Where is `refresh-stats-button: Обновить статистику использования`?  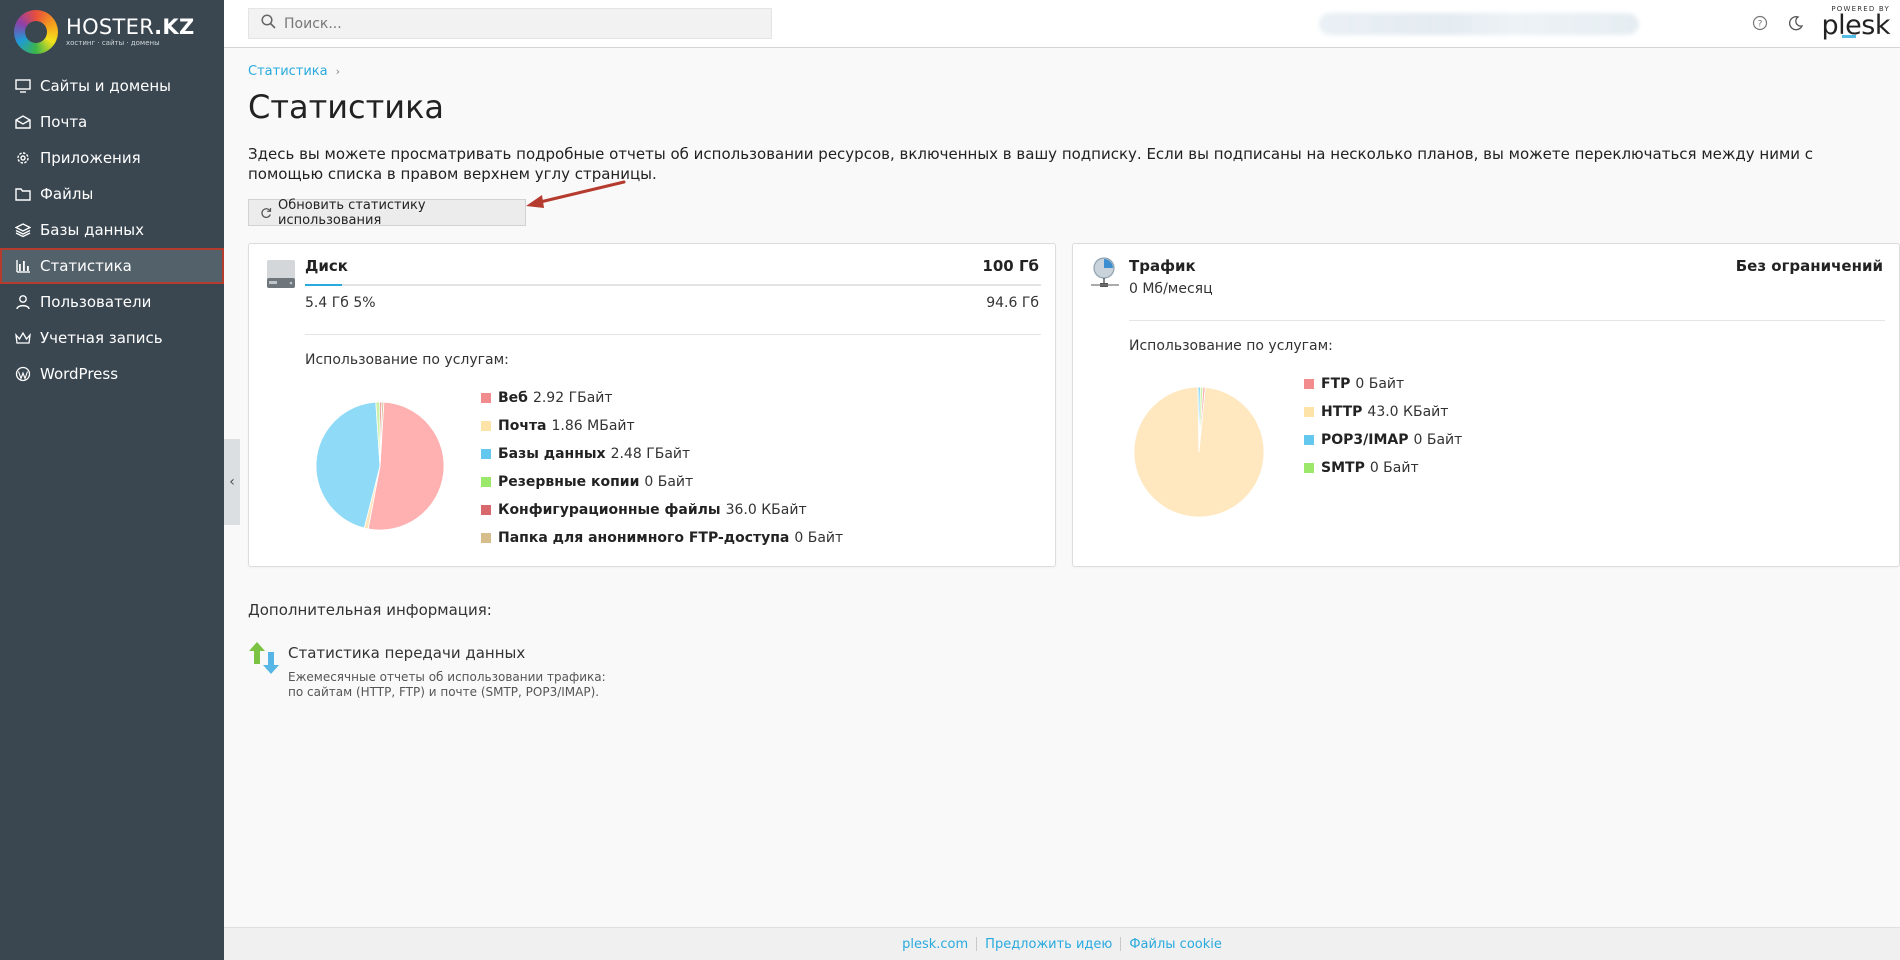 refresh-stats-button: Обновить статистику использования is located at coordinates (387, 213).